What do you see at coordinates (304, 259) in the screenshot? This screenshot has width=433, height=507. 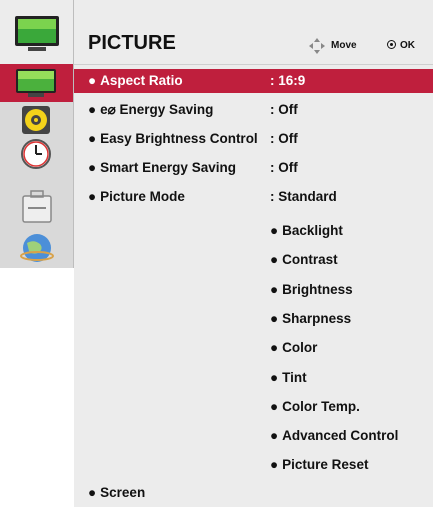 I see `submenu-item-contrast: ● Contrast` at bounding box center [304, 259].